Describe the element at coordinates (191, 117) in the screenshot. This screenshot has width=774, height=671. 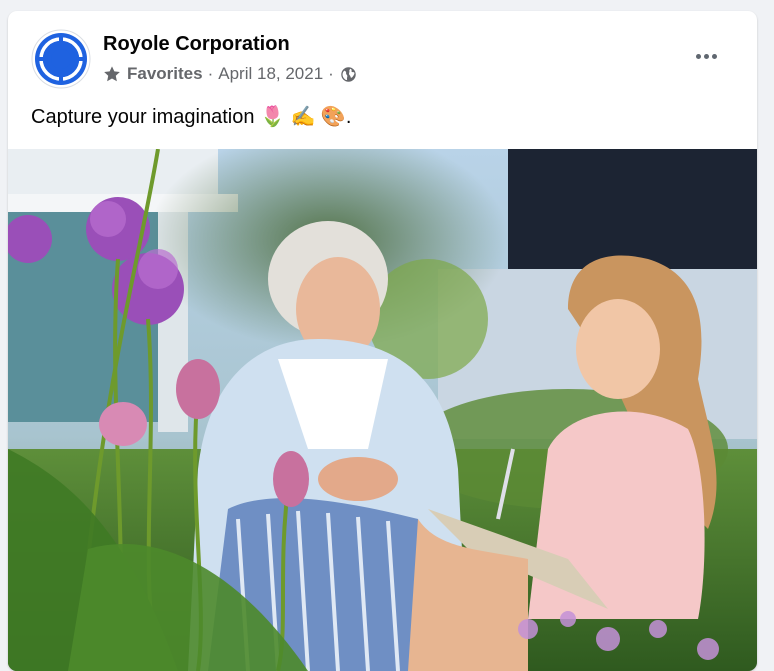
I see `post-caption: Capture your imagination 🌷 ✍️ 🎨.` at that location.